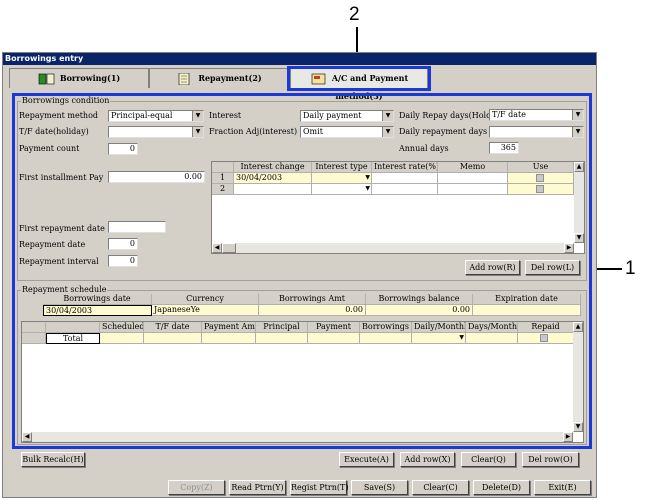 This screenshot has width=651, height=500. Describe the element at coordinates (156, 116) in the screenshot. I see `repayment-method-select: Principal-equal ▼` at that location.